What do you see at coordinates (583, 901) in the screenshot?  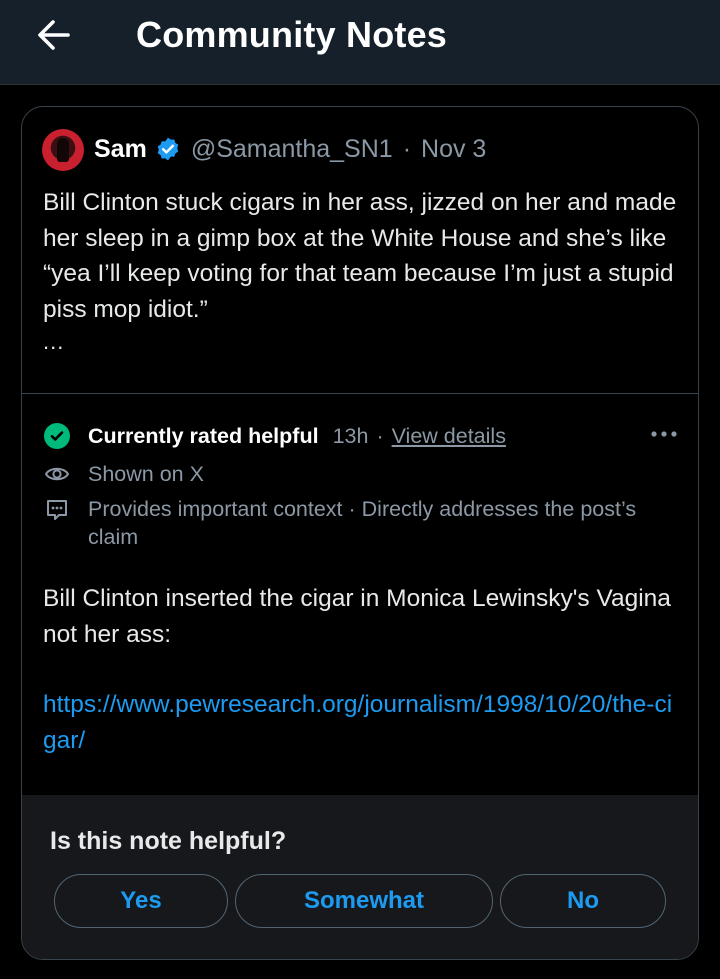 I see `no-button: No` at bounding box center [583, 901].